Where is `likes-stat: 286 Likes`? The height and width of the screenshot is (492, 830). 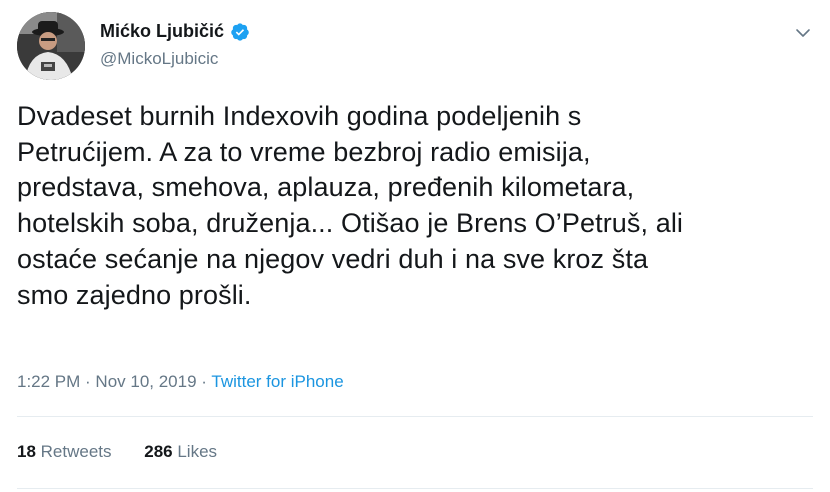
likes-stat: 286 Likes is located at coordinates (180, 451).